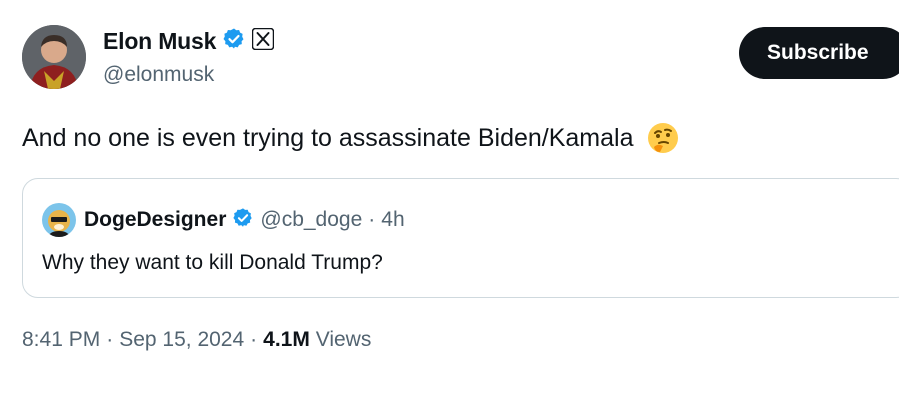 The image size is (899, 405). Describe the element at coordinates (54, 57) in the screenshot. I see `author-avatar` at that location.